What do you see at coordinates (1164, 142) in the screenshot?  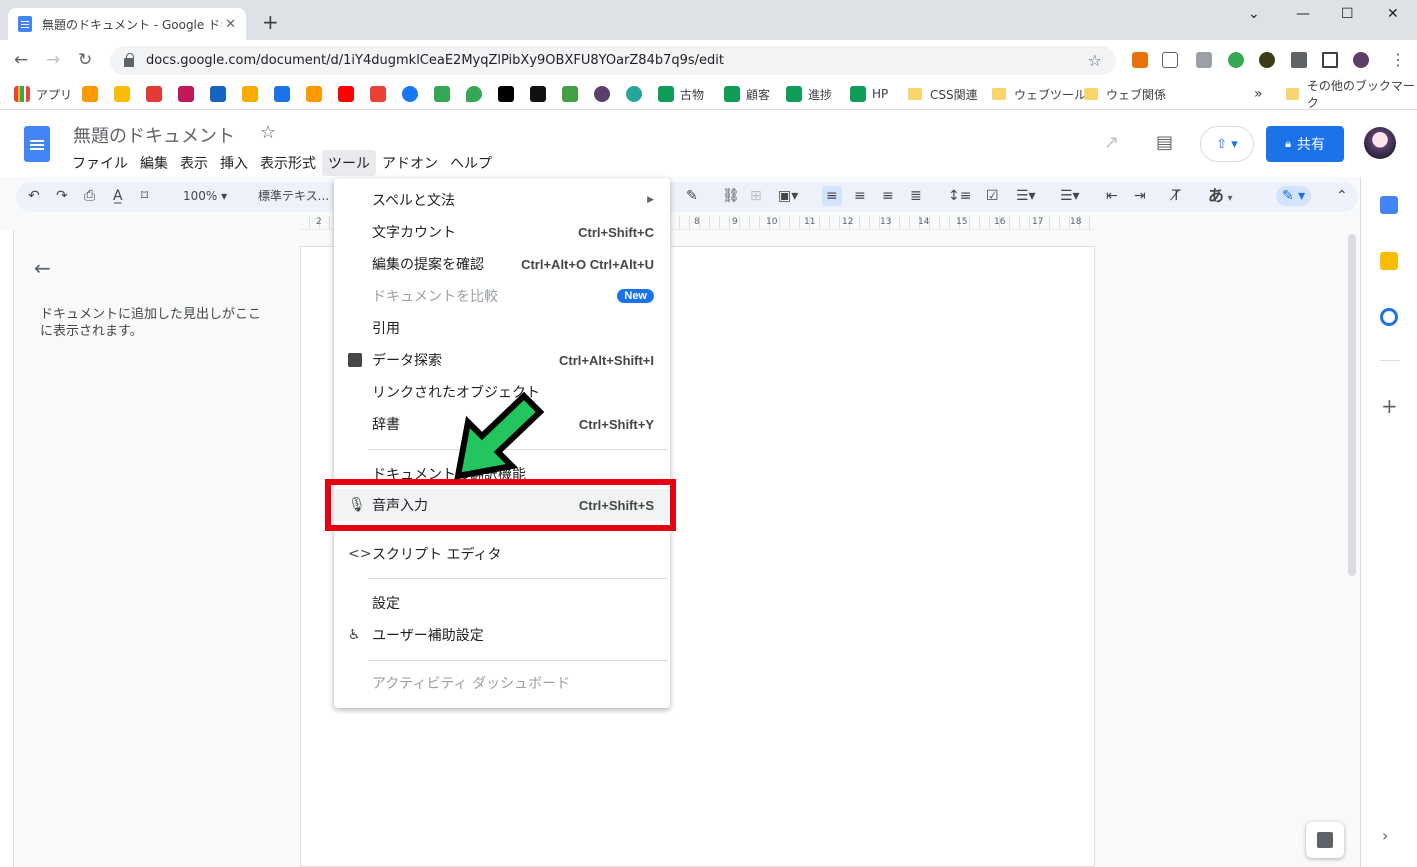 I see `comment-icon: ▤` at bounding box center [1164, 142].